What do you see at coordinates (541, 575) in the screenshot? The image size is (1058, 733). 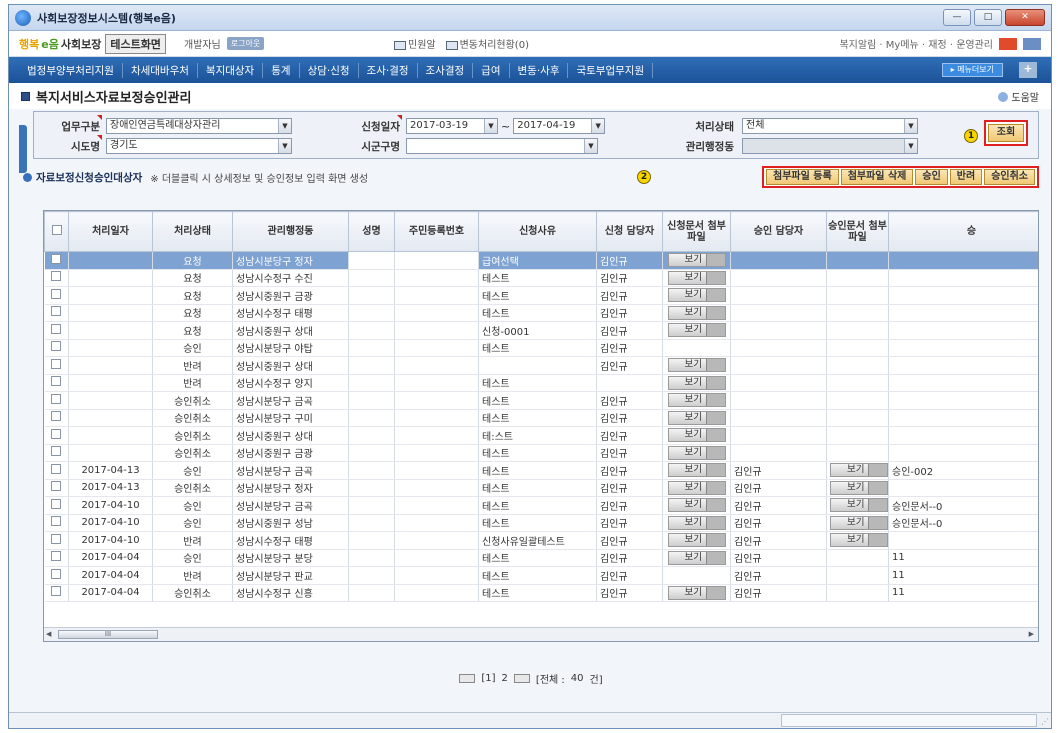 I see `table-row: 2017-04-04 반려 성남시분당구 판교 테스트 김인규 김인규 11` at bounding box center [541, 575].